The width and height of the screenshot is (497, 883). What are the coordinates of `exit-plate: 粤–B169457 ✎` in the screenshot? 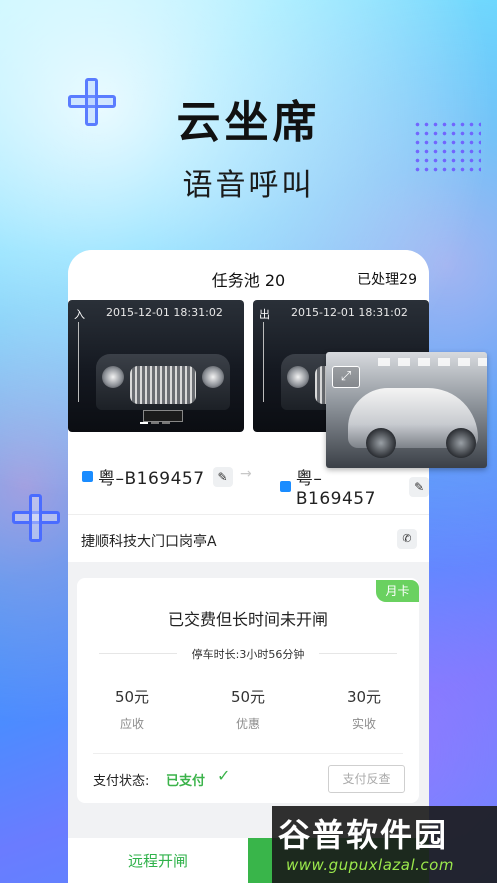 It's located at (354, 486).